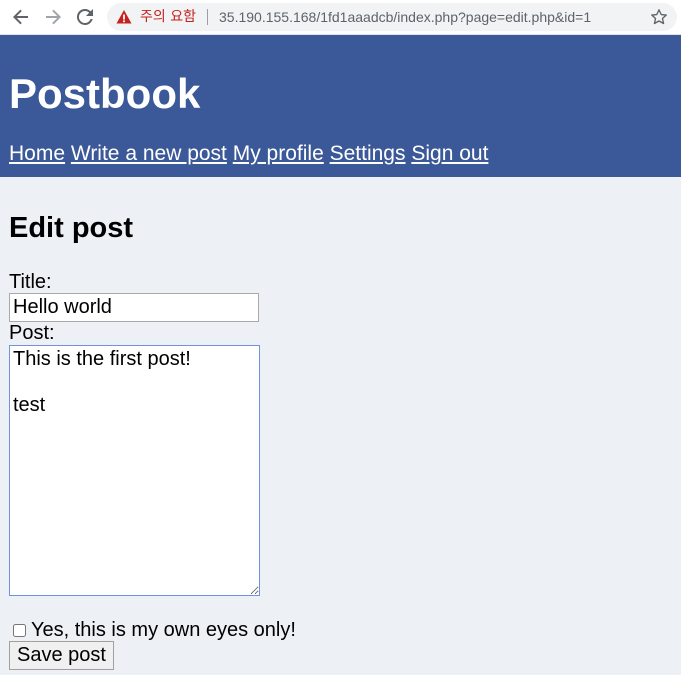 This screenshot has height=675, width=681. I want to click on post-label: Post:, so click(32, 333).